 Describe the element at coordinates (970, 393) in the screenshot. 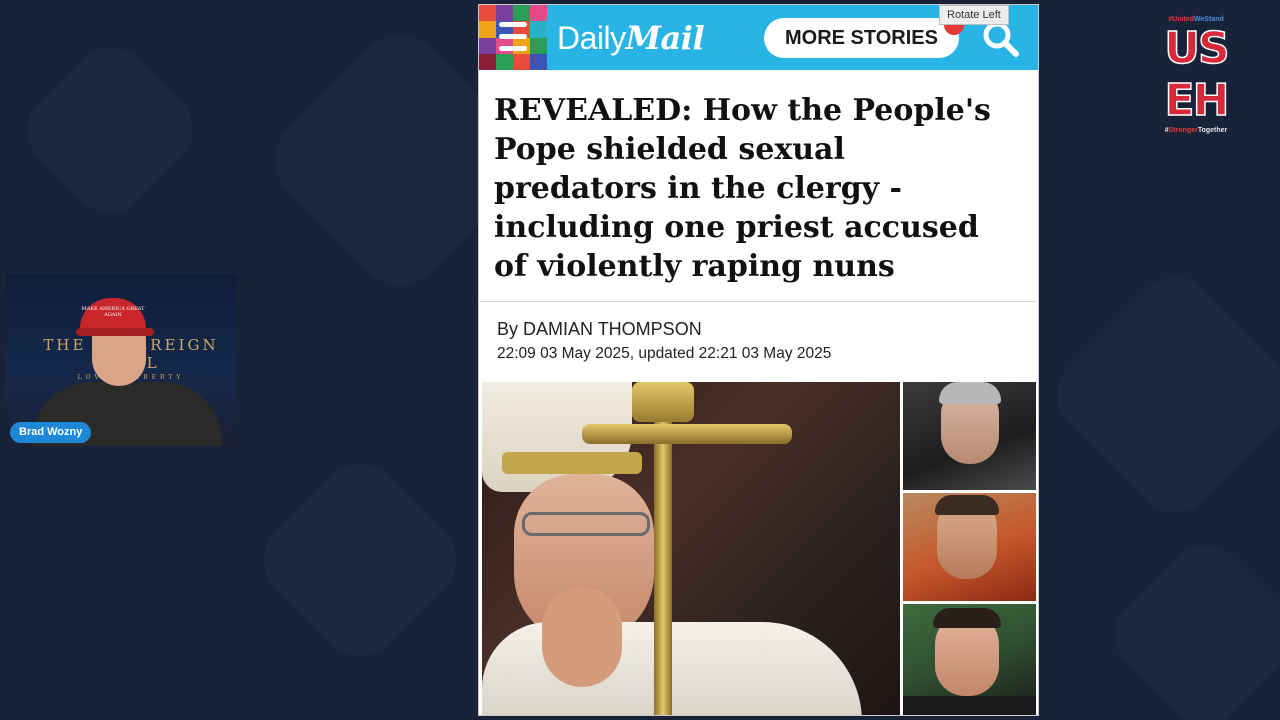

I see `side-photo-1-hair` at that location.